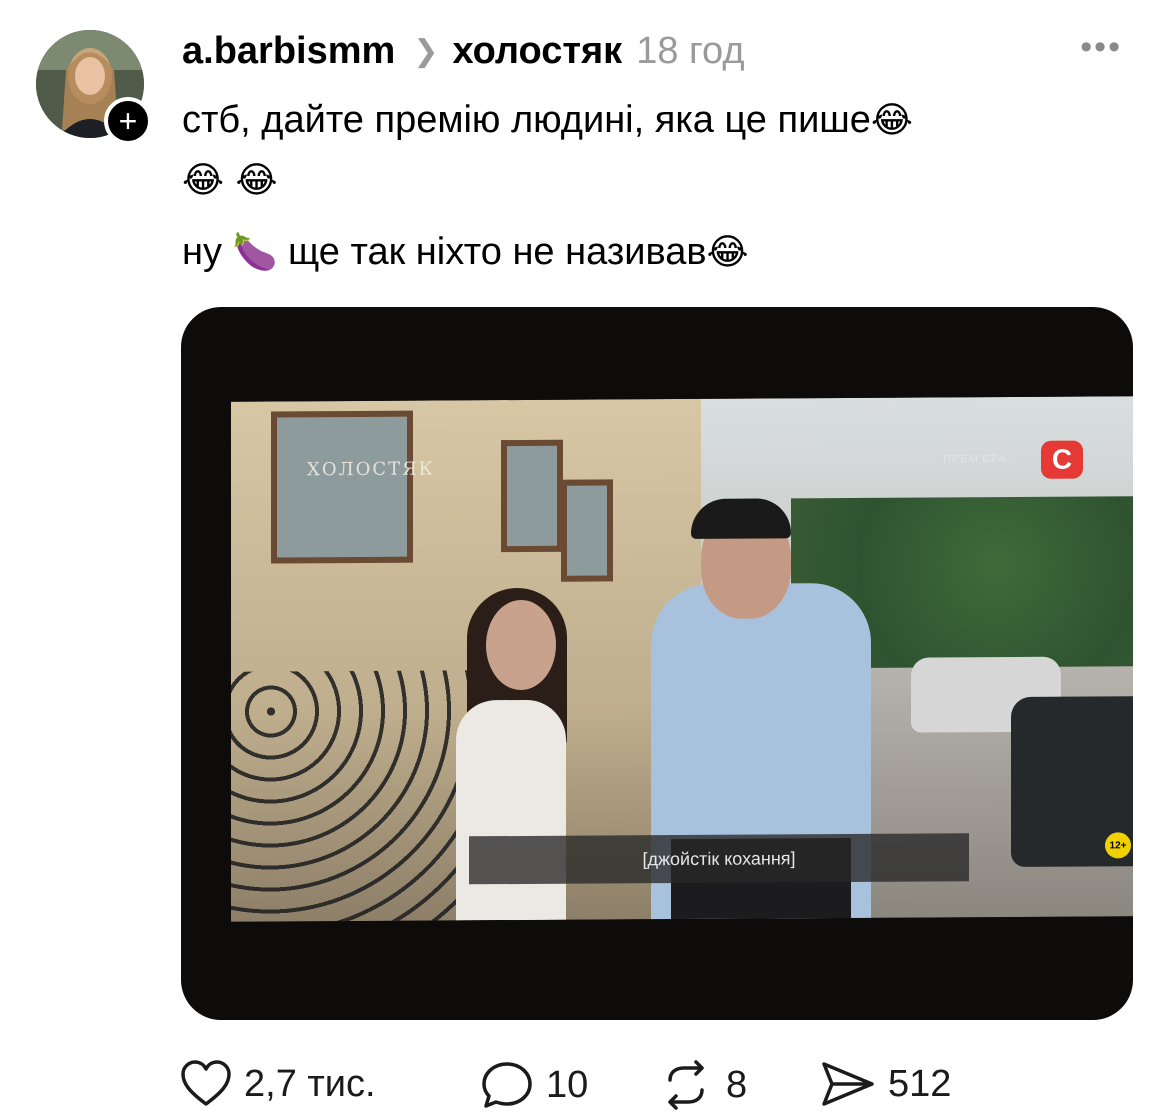 The height and width of the screenshot is (1120, 1170). What do you see at coordinates (690, 50) in the screenshot?
I see `post-timestamp: 18 год` at bounding box center [690, 50].